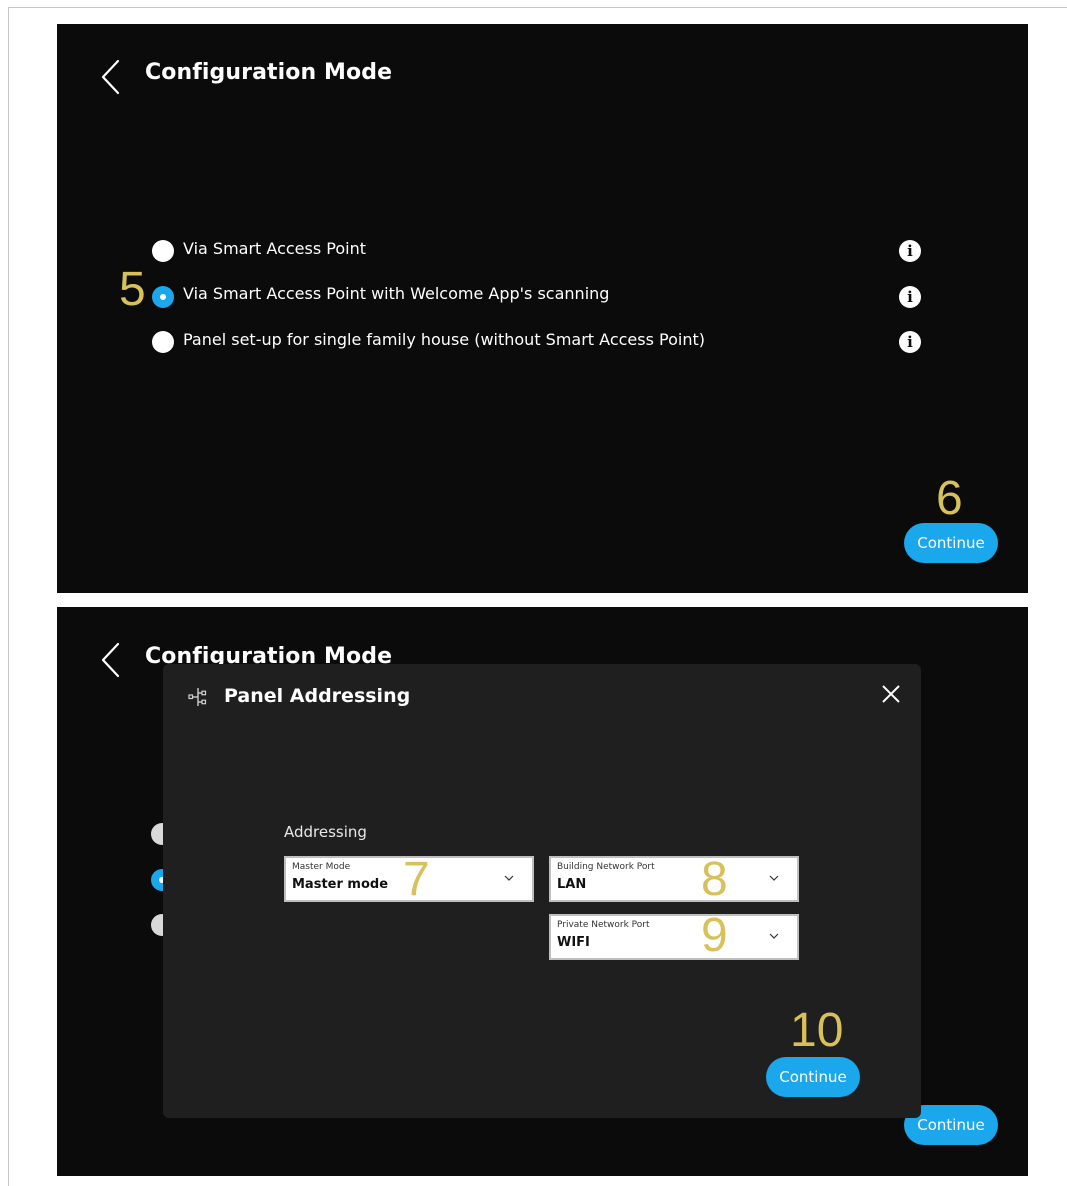  What do you see at coordinates (8, 596) in the screenshot?
I see `frame-border-left` at bounding box center [8, 596].